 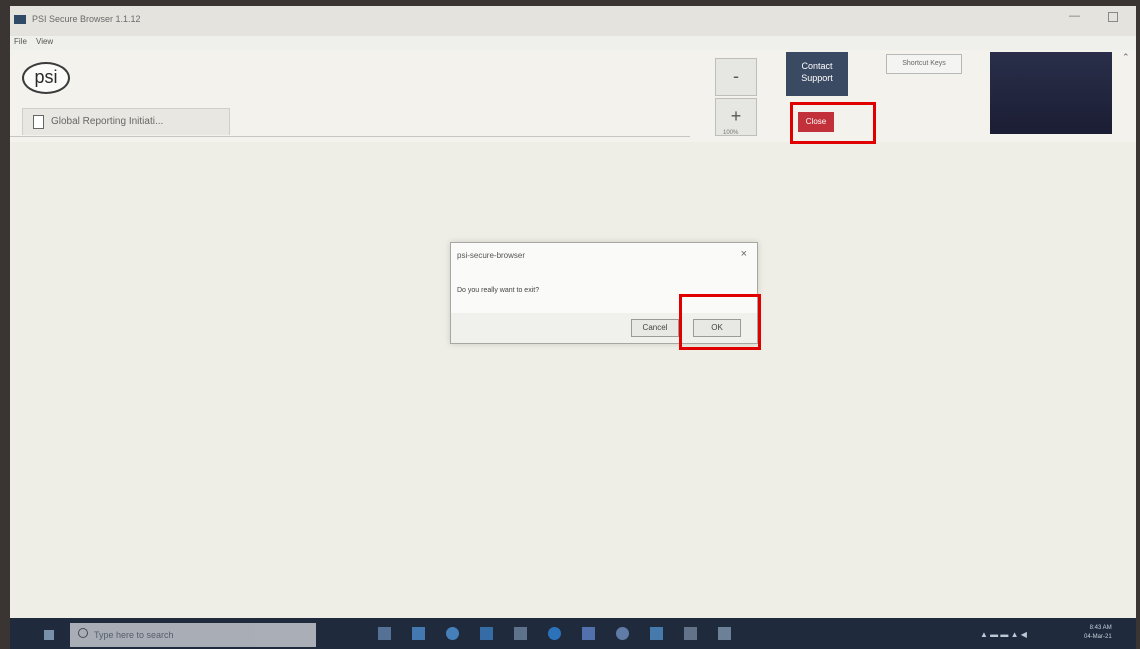 I want to click on maximize-button, so click(x=1113, y=17).